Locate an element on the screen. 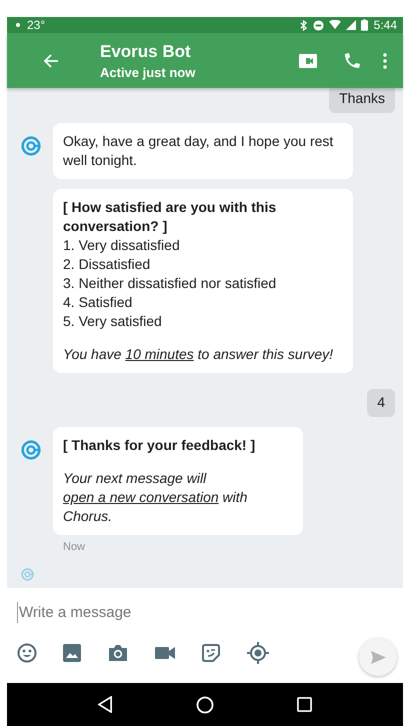 Image resolution: width=408 pixels, height=726 pixels. survey-question: [ How satisfied are you with this conversation? ] is located at coordinates (170, 217).